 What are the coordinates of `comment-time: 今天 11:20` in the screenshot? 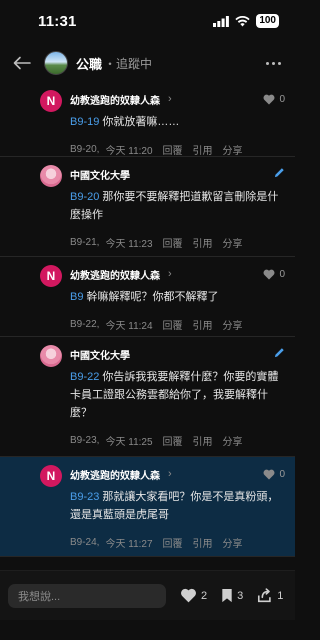 It's located at (129, 151).